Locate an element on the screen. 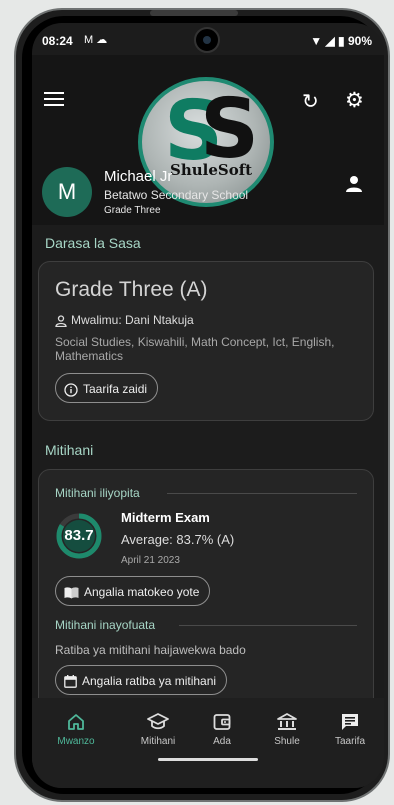 This screenshot has width=394, height=805. nav-label-reports: Taarifa is located at coordinates (349, 741).